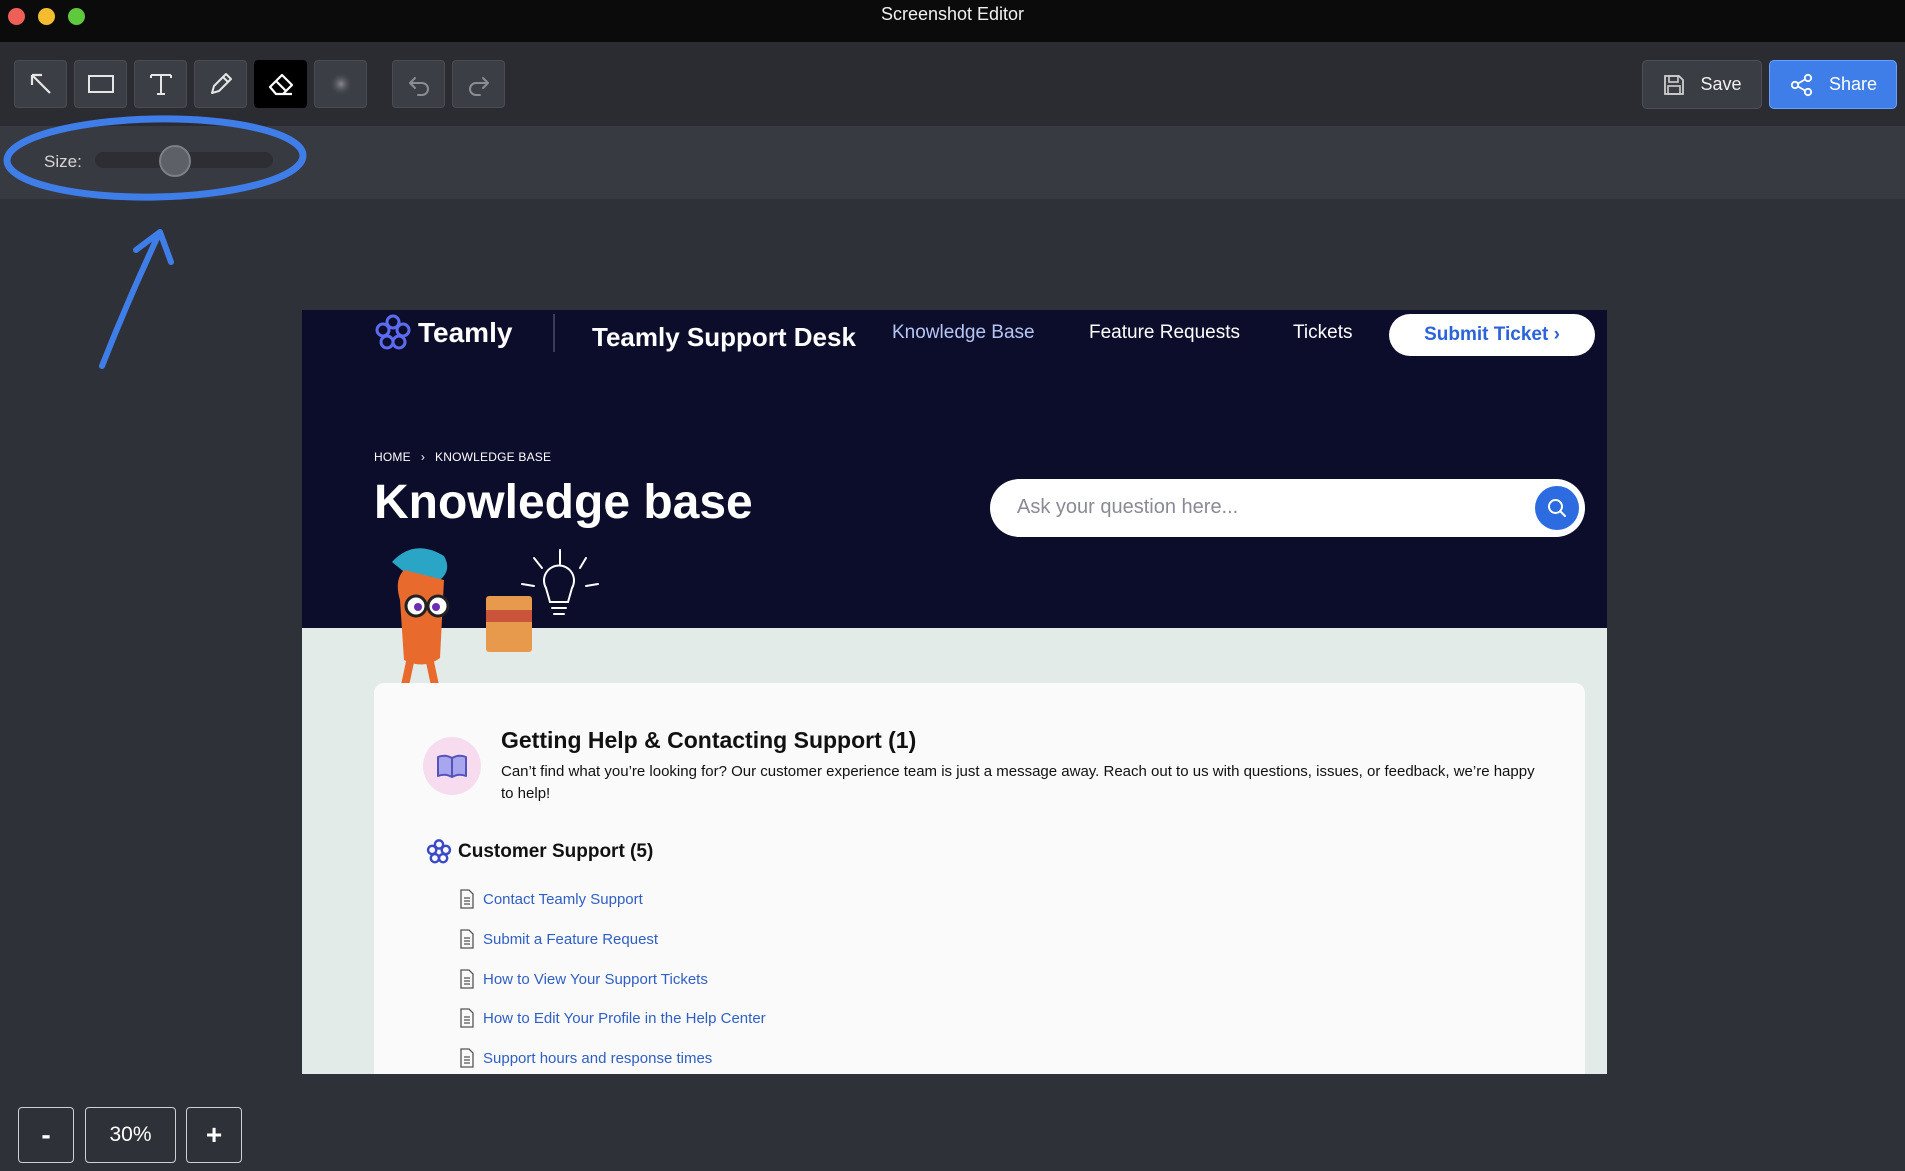 This screenshot has height=1171, width=1905. I want to click on redo-button, so click(478, 84).